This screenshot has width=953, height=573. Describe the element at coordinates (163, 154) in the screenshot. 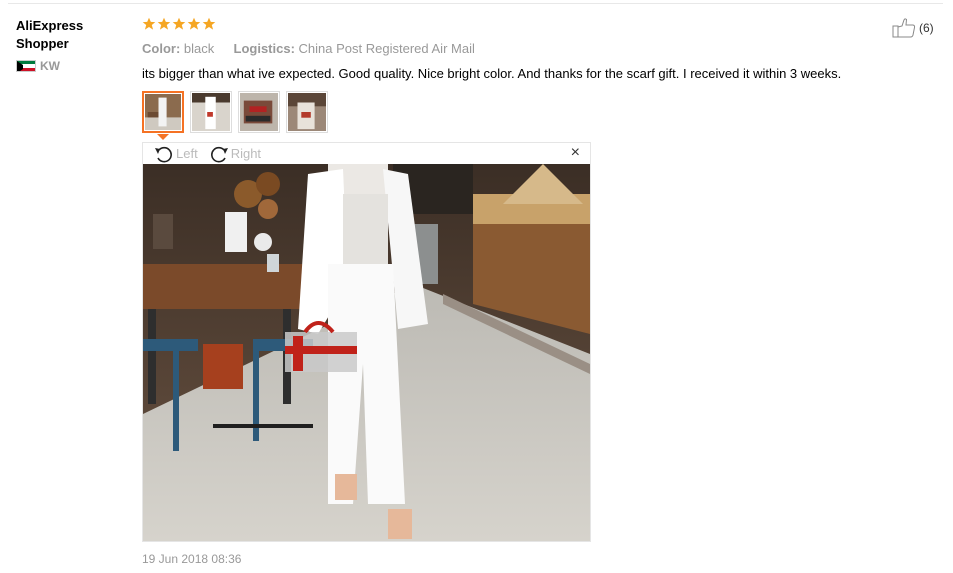

I see `rotate-left-icon` at that location.